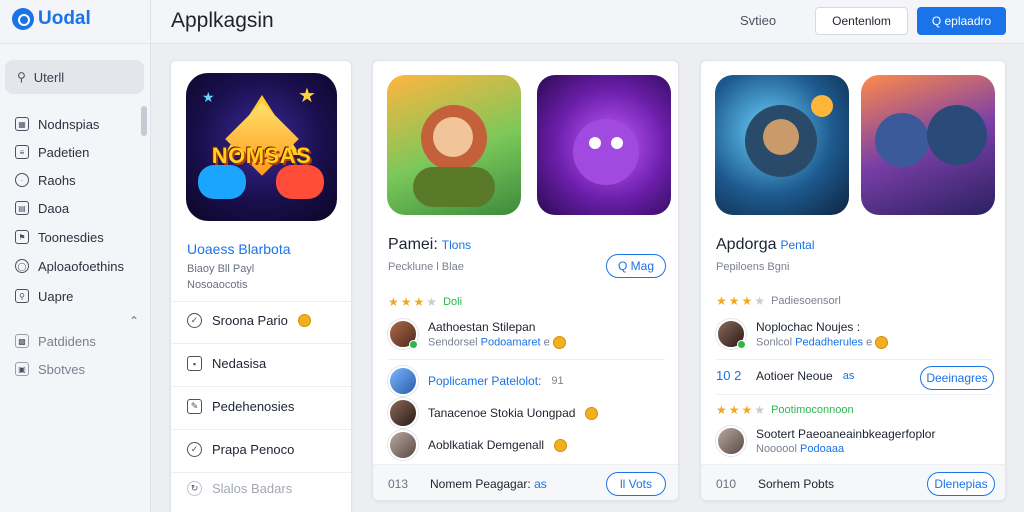 The image size is (1024, 512). What do you see at coordinates (252, 488) in the screenshot?
I see `row-label: Slalos Badars` at bounding box center [252, 488].